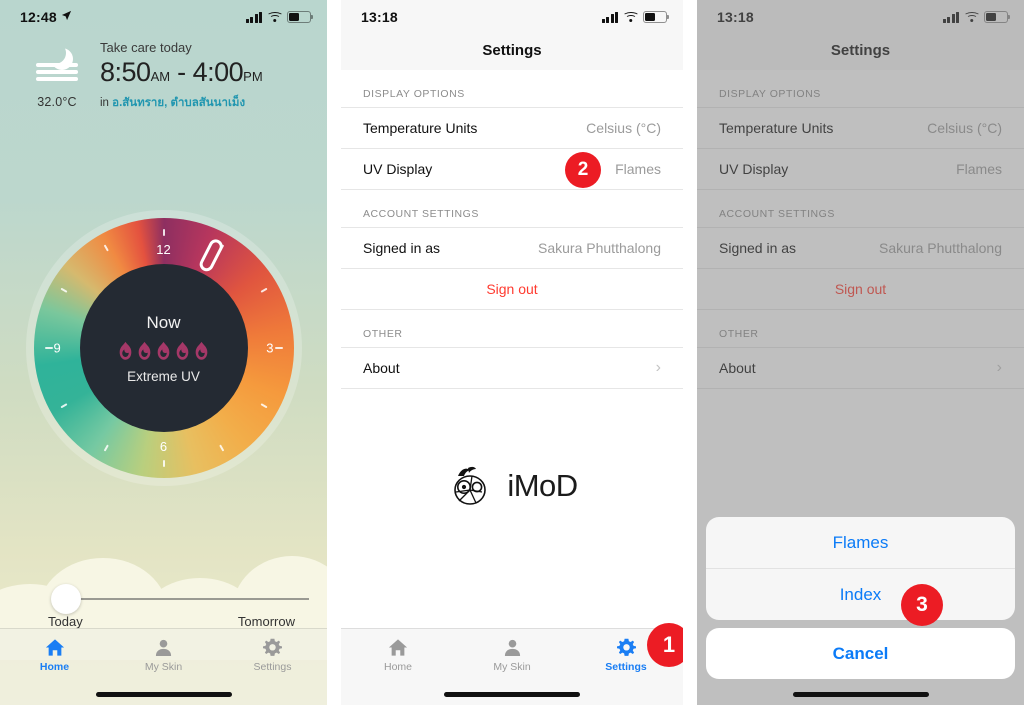 This screenshot has width=1024, height=705. Describe the element at coordinates (57, 64) in the screenshot. I see `moon-cloud-icon` at that location.